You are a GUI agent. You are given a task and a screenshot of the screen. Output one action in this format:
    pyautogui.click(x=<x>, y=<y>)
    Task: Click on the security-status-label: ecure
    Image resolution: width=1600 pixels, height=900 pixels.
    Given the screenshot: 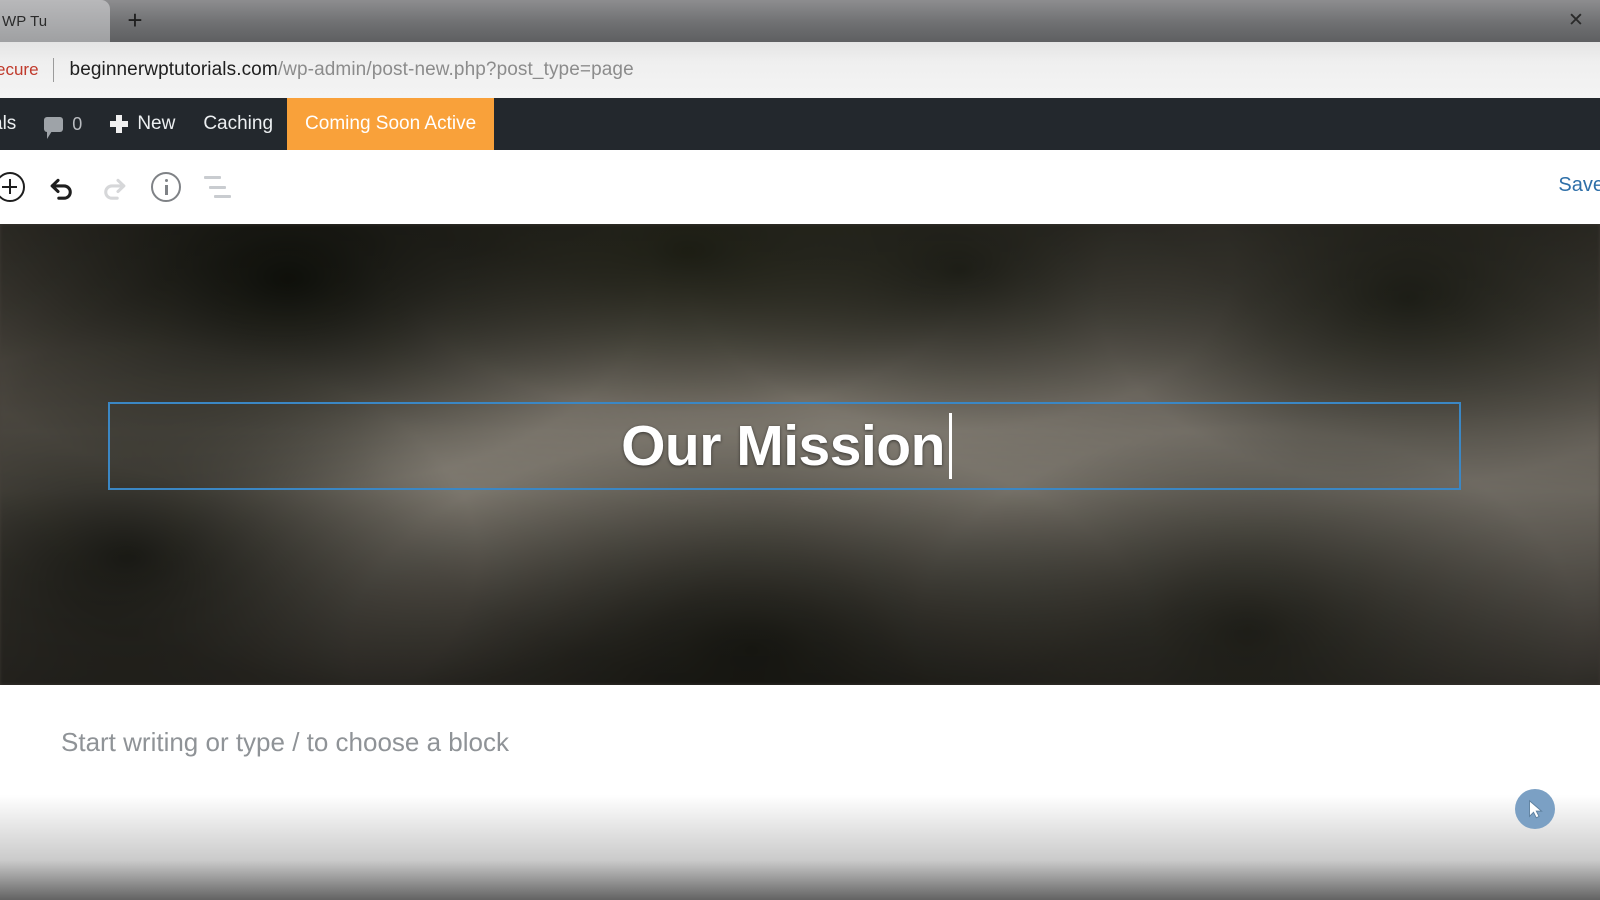 What is the action you would take?
    pyautogui.click(x=19, y=69)
    